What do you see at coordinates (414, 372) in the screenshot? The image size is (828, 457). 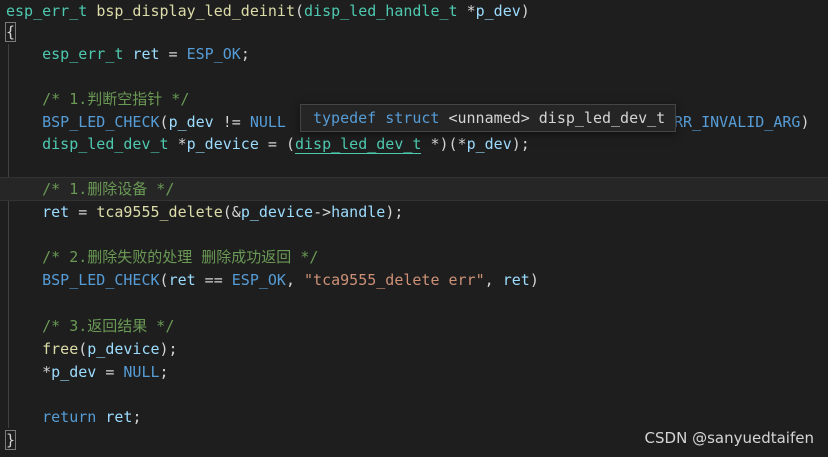 I see `code-line-null-assign: *p_dev = NULL;` at bounding box center [414, 372].